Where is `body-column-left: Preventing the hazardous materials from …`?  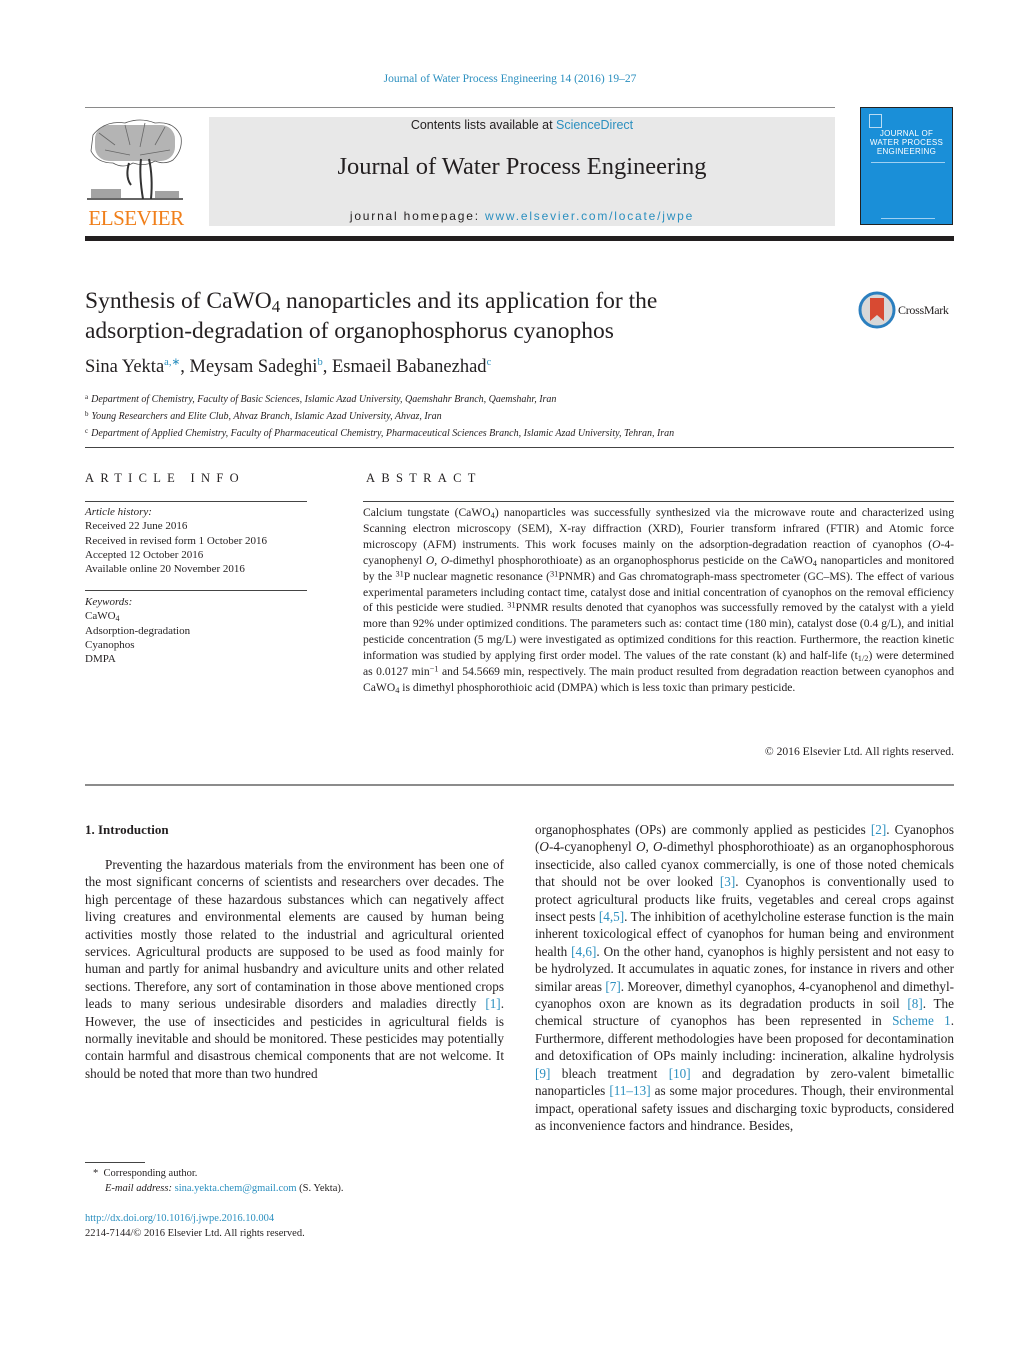 body-column-left: Preventing the hazardous materials from … is located at coordinates (294, 969).